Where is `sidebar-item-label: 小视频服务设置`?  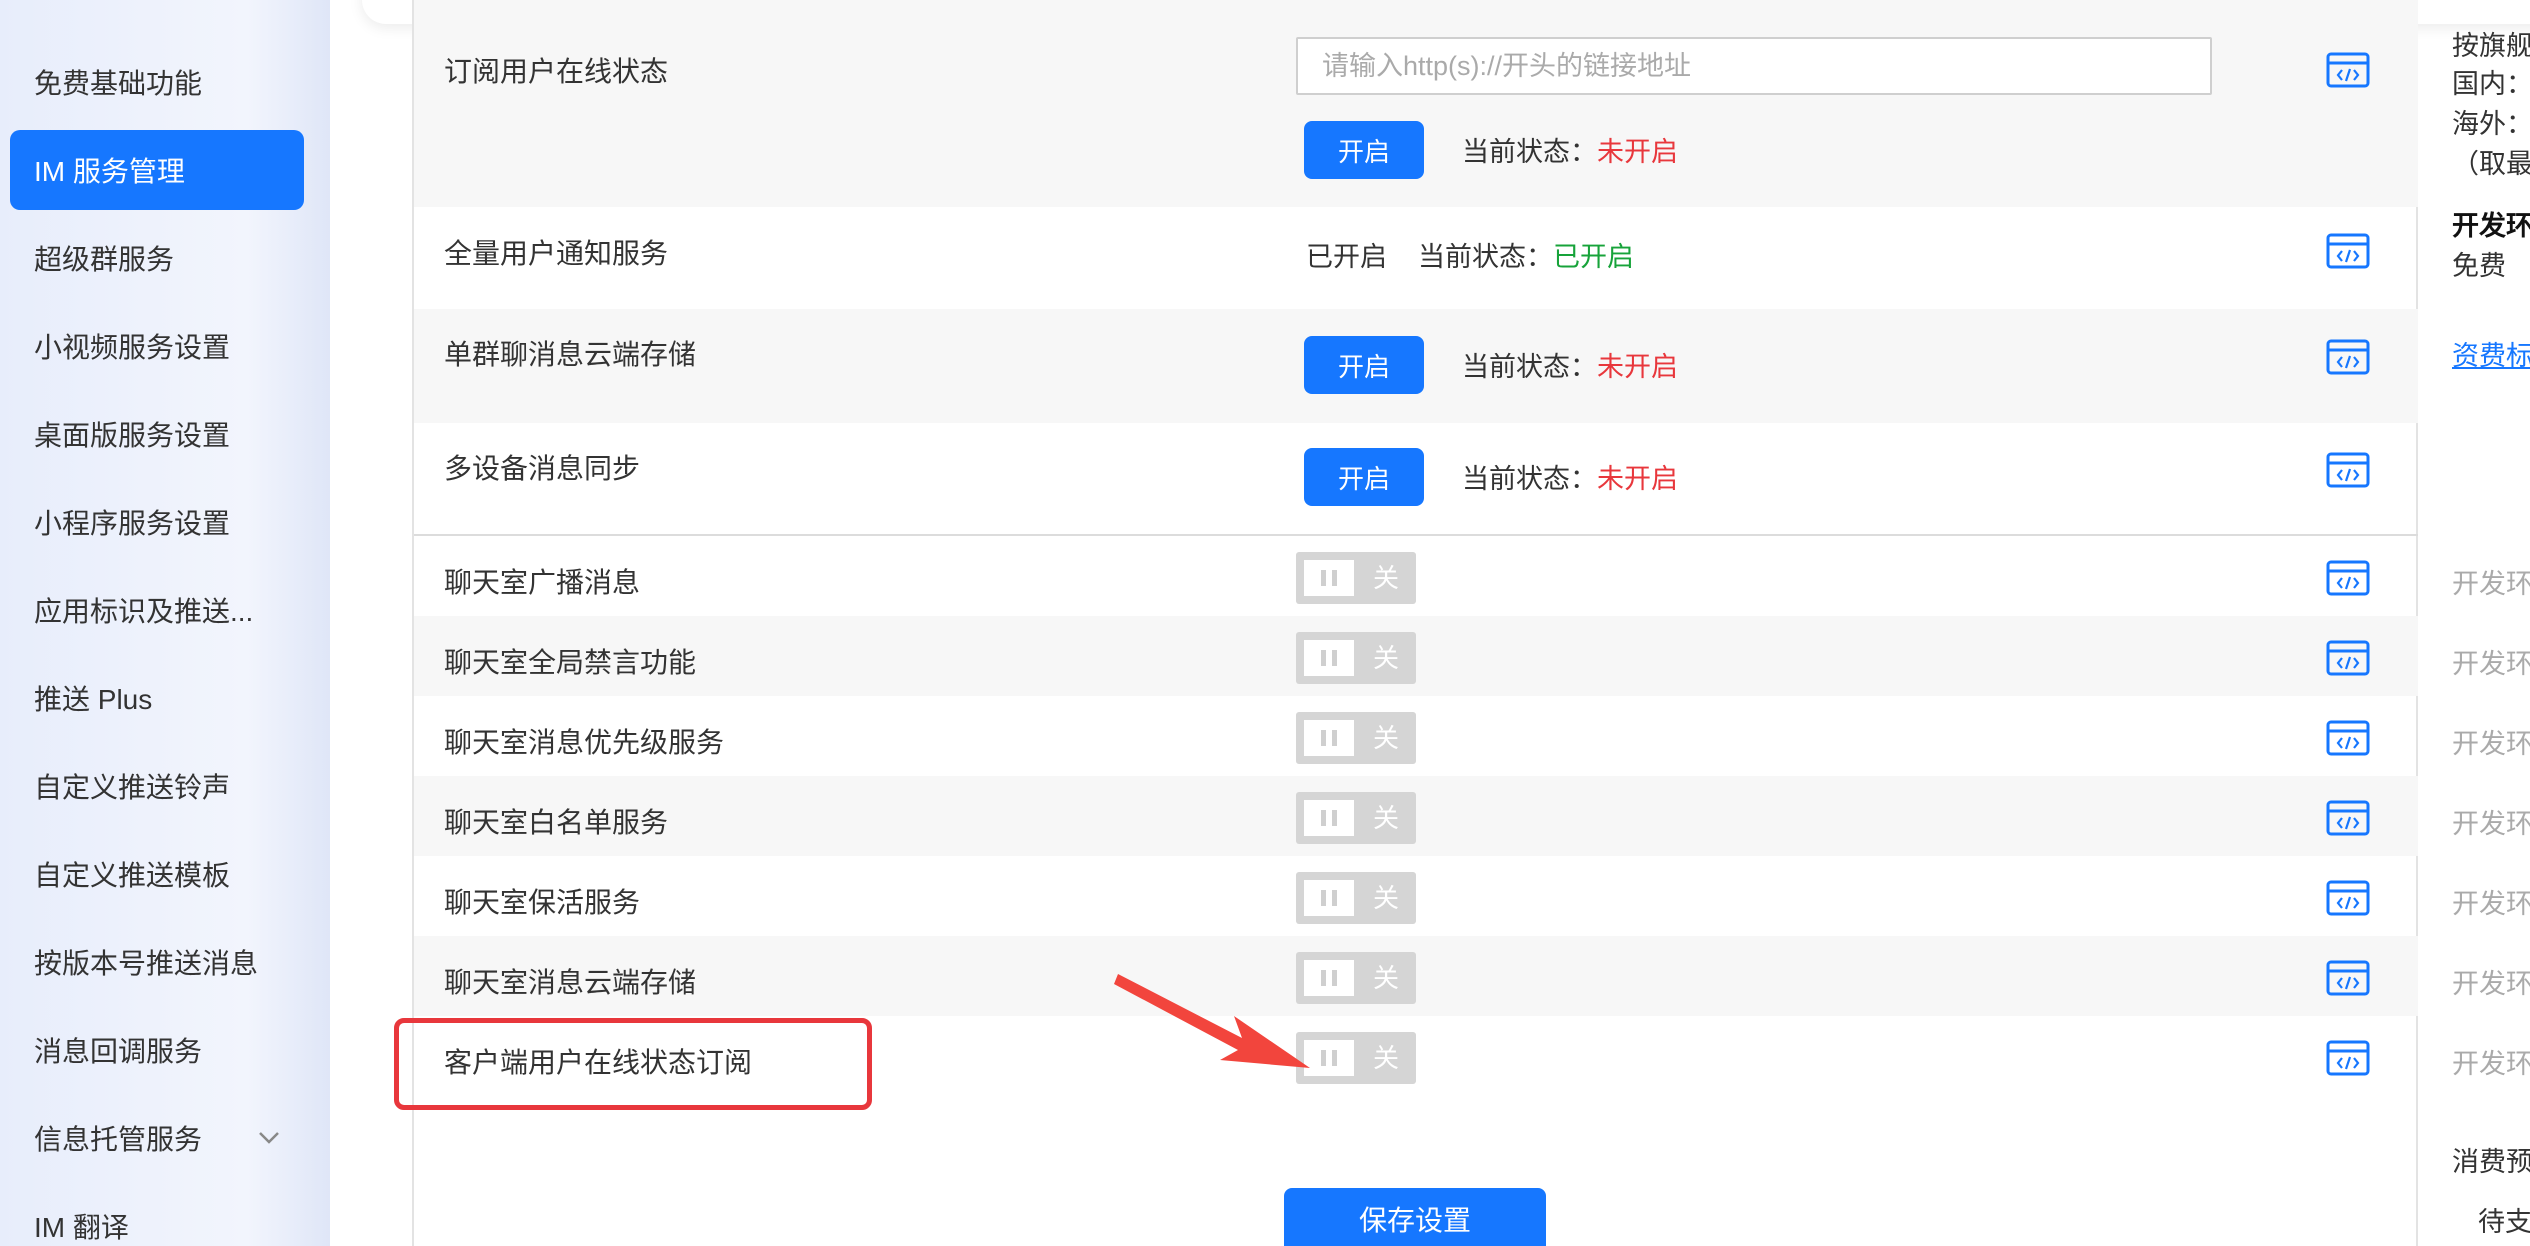 sidebar-item-label: 小视频服务设置 is located at coordinates (132, 347).